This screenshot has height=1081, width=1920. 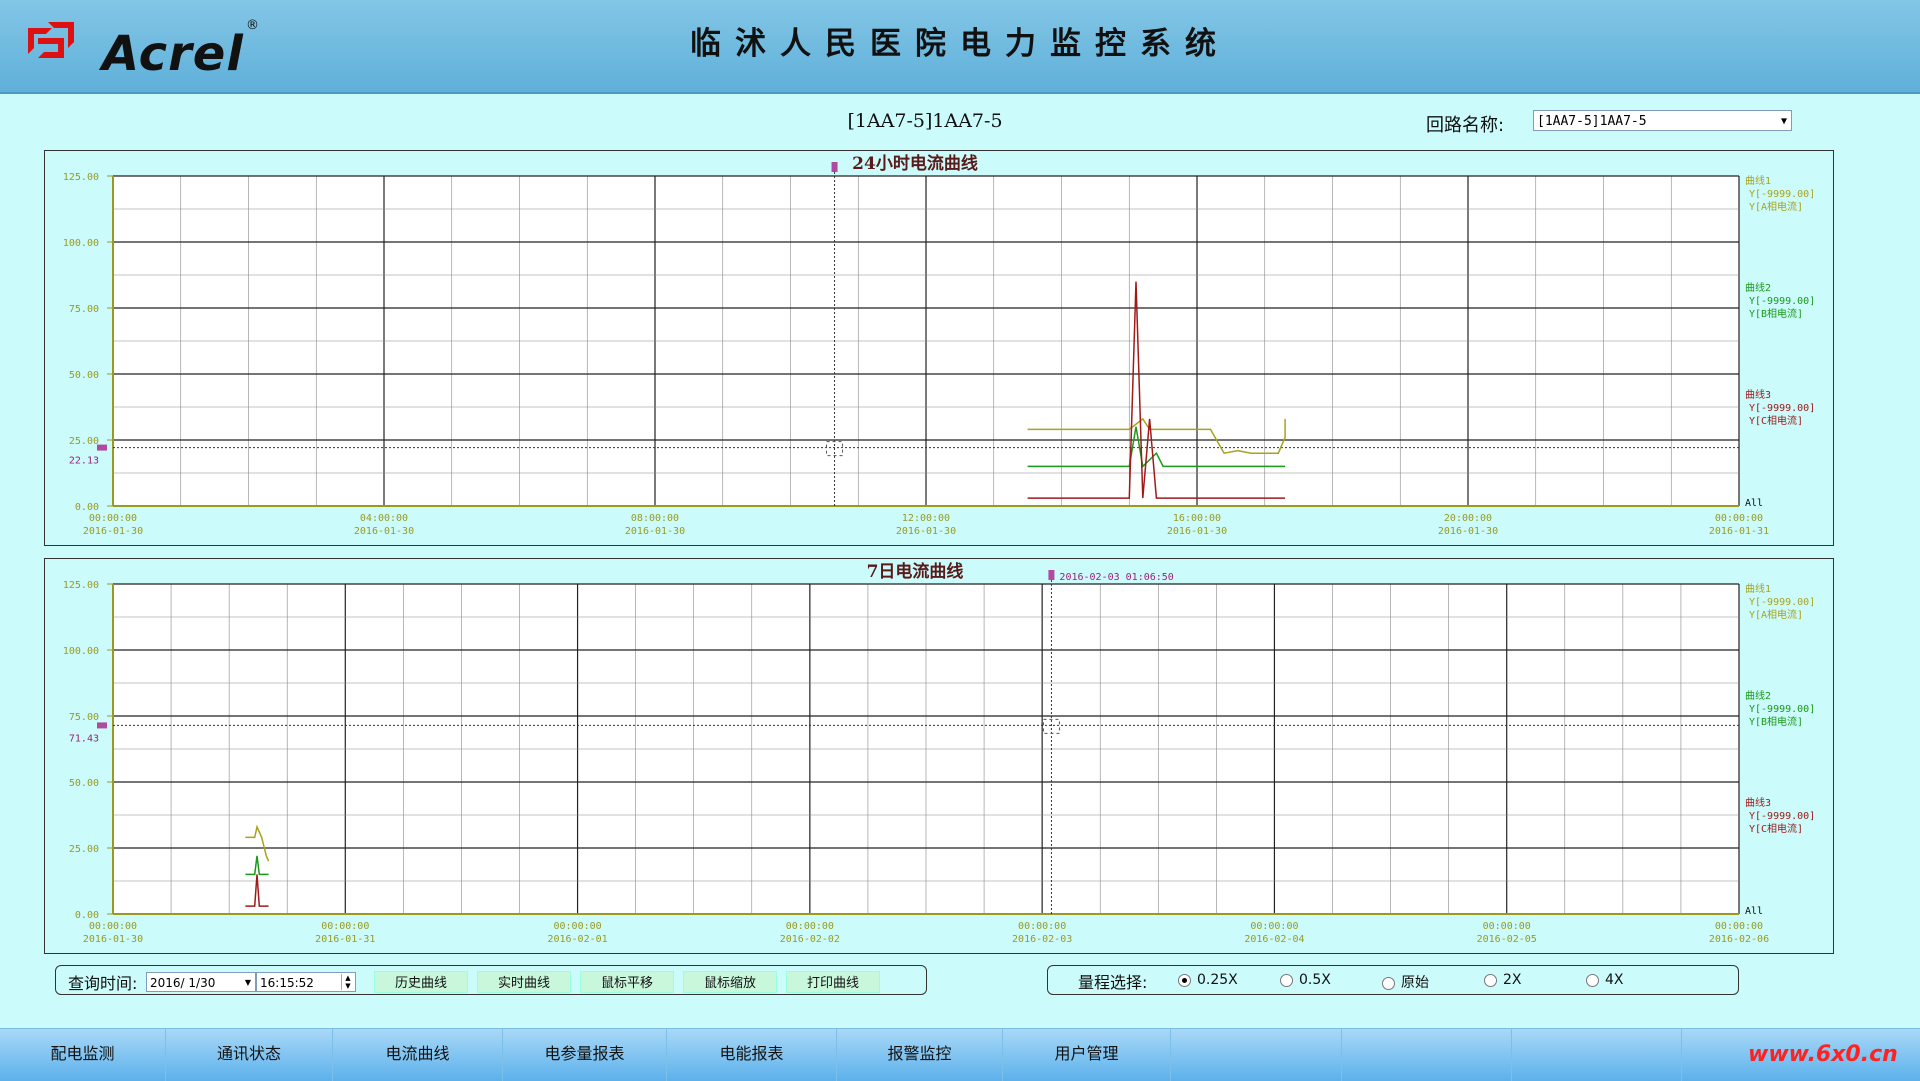 What do you see at coordinates (730, 982) in the screenshot?
I see `mouse-zoom-button: 鼠标缩放` at bounding box center [730, 982].